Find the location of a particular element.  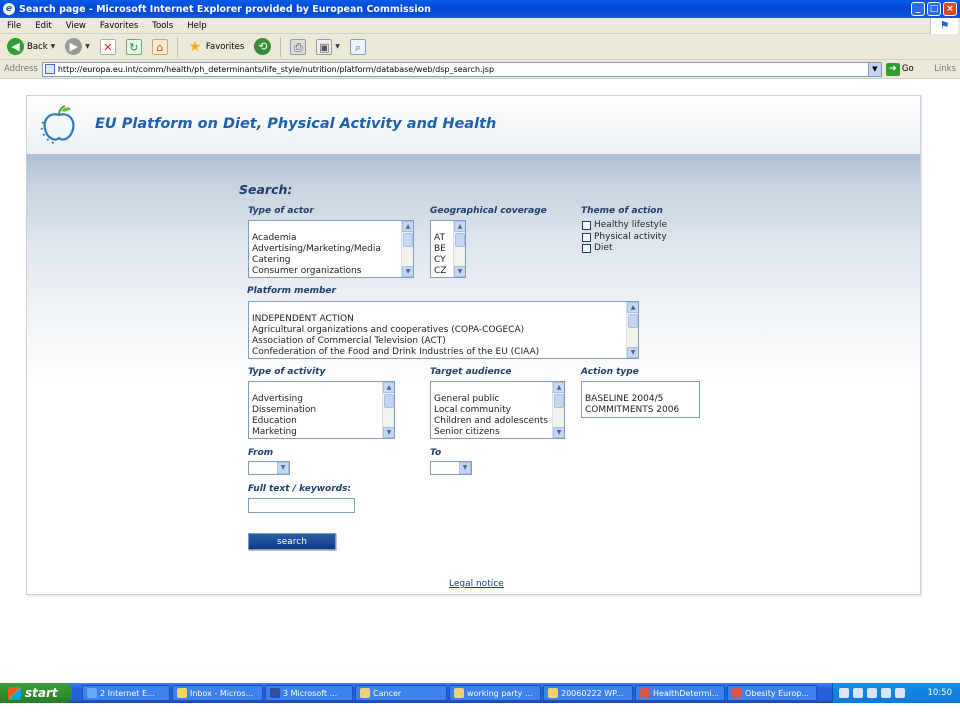

healthy-lifestyle-checkbox is located at coordinates (586, 225).